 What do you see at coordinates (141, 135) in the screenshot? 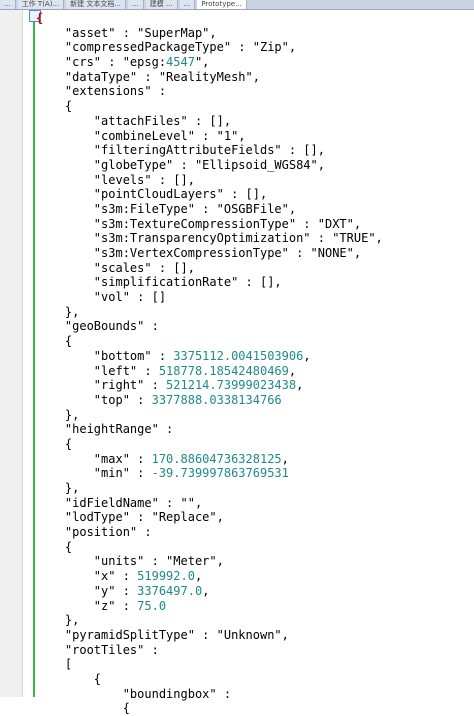
I see `code-text: "combineLevel" : "1",` at bounding box center [141, 135].